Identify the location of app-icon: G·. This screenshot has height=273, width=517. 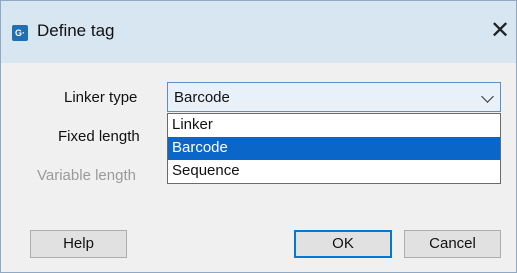
(20, 33).